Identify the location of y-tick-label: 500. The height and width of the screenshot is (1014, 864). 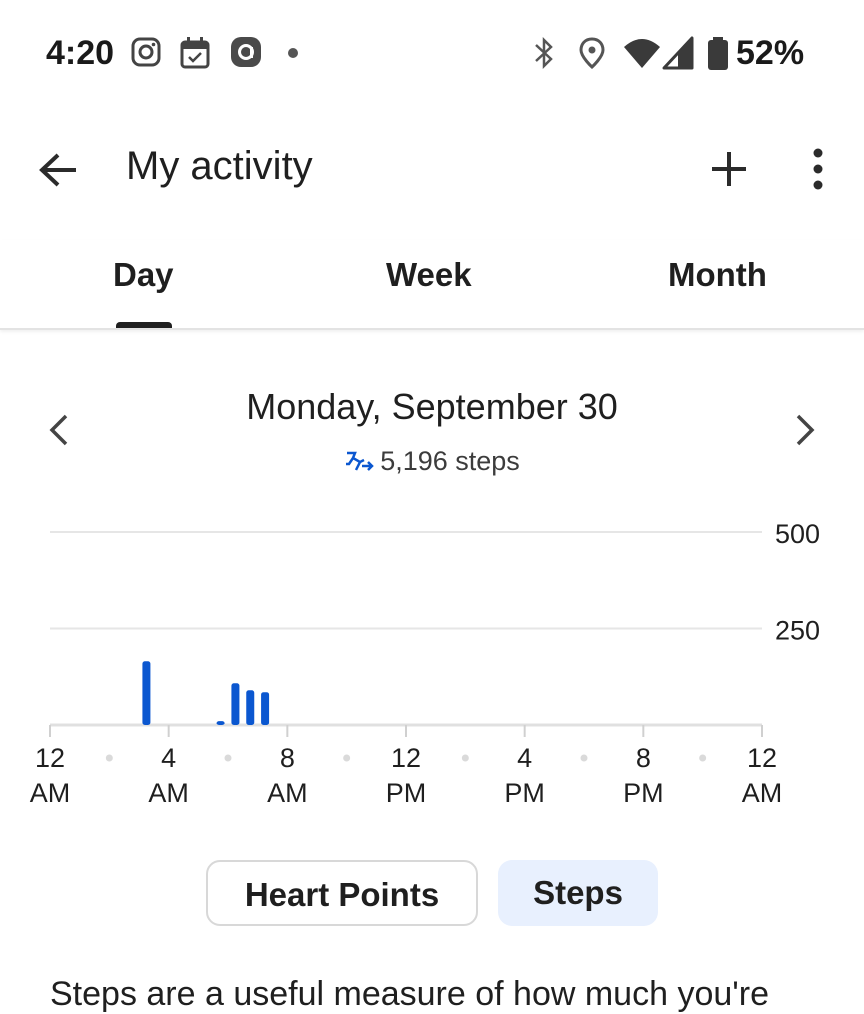
(797, 534).